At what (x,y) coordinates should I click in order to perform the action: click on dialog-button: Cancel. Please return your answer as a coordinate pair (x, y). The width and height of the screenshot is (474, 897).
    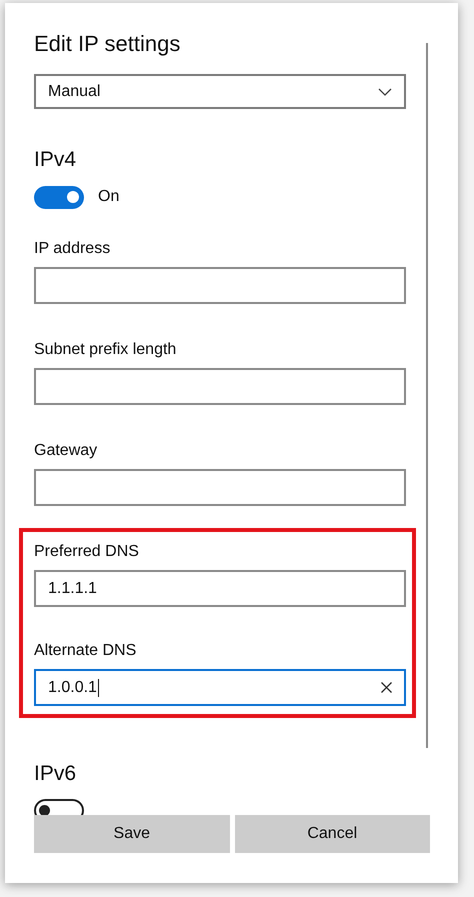
    Looking at the image, I should click on (332, 834).